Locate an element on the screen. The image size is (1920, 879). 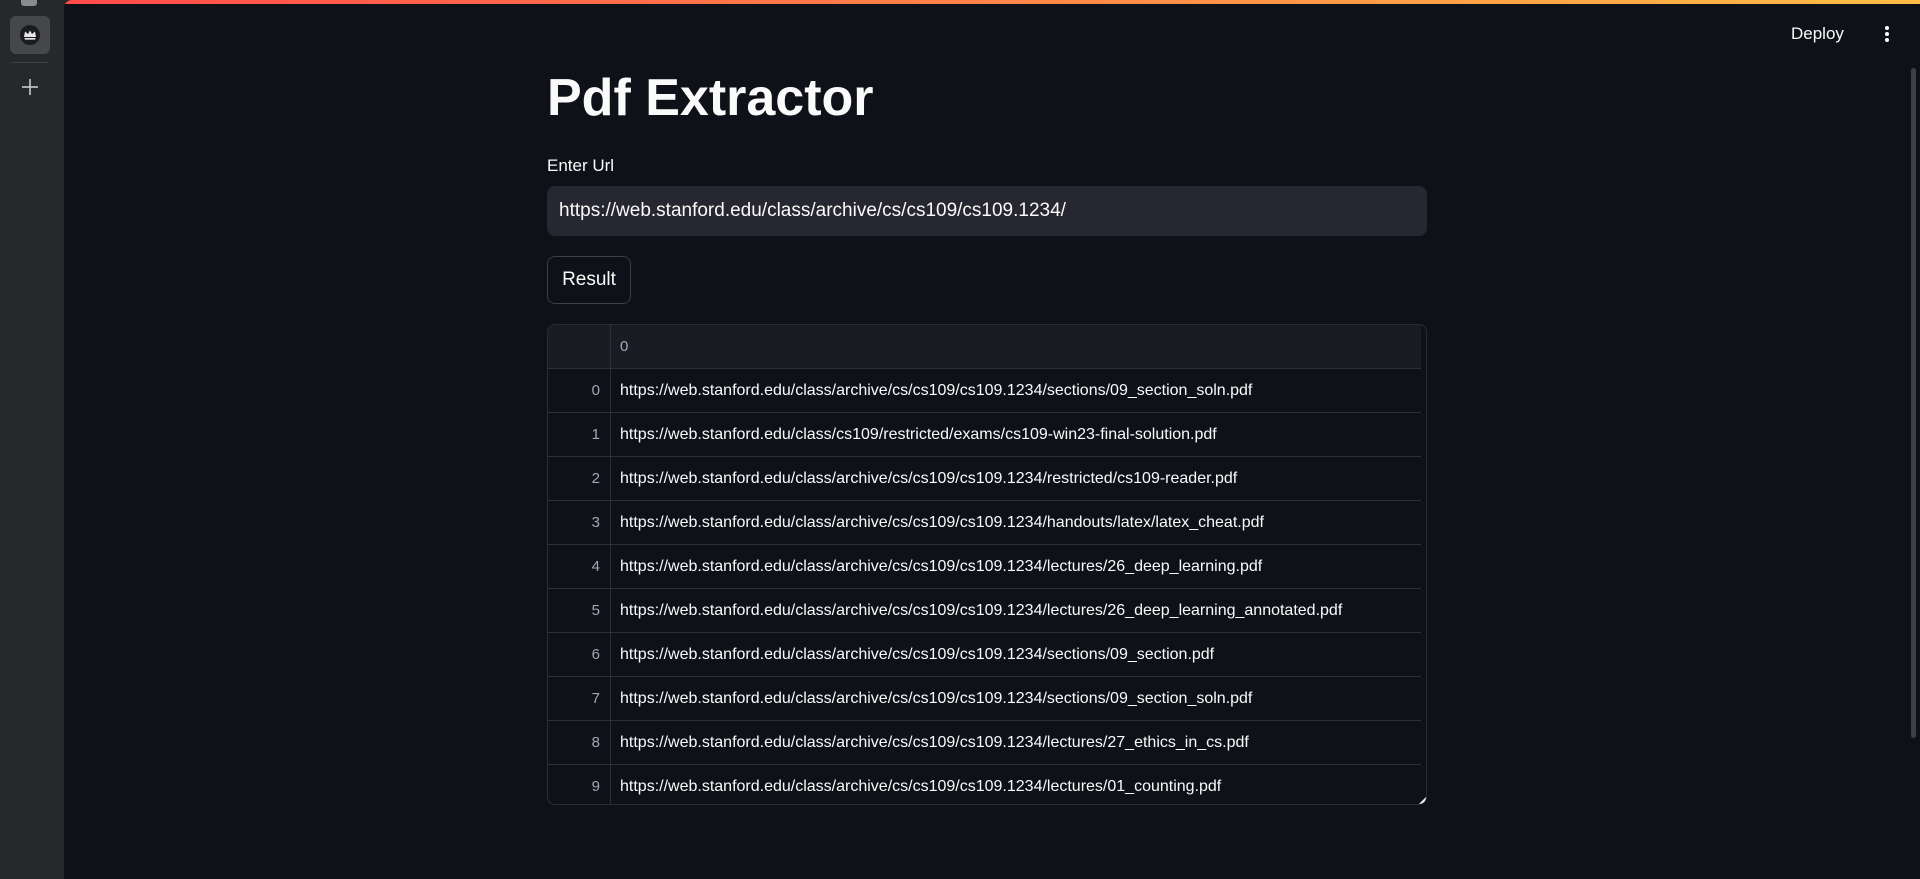
row-index: 3 is located at coordinates (579, 522).